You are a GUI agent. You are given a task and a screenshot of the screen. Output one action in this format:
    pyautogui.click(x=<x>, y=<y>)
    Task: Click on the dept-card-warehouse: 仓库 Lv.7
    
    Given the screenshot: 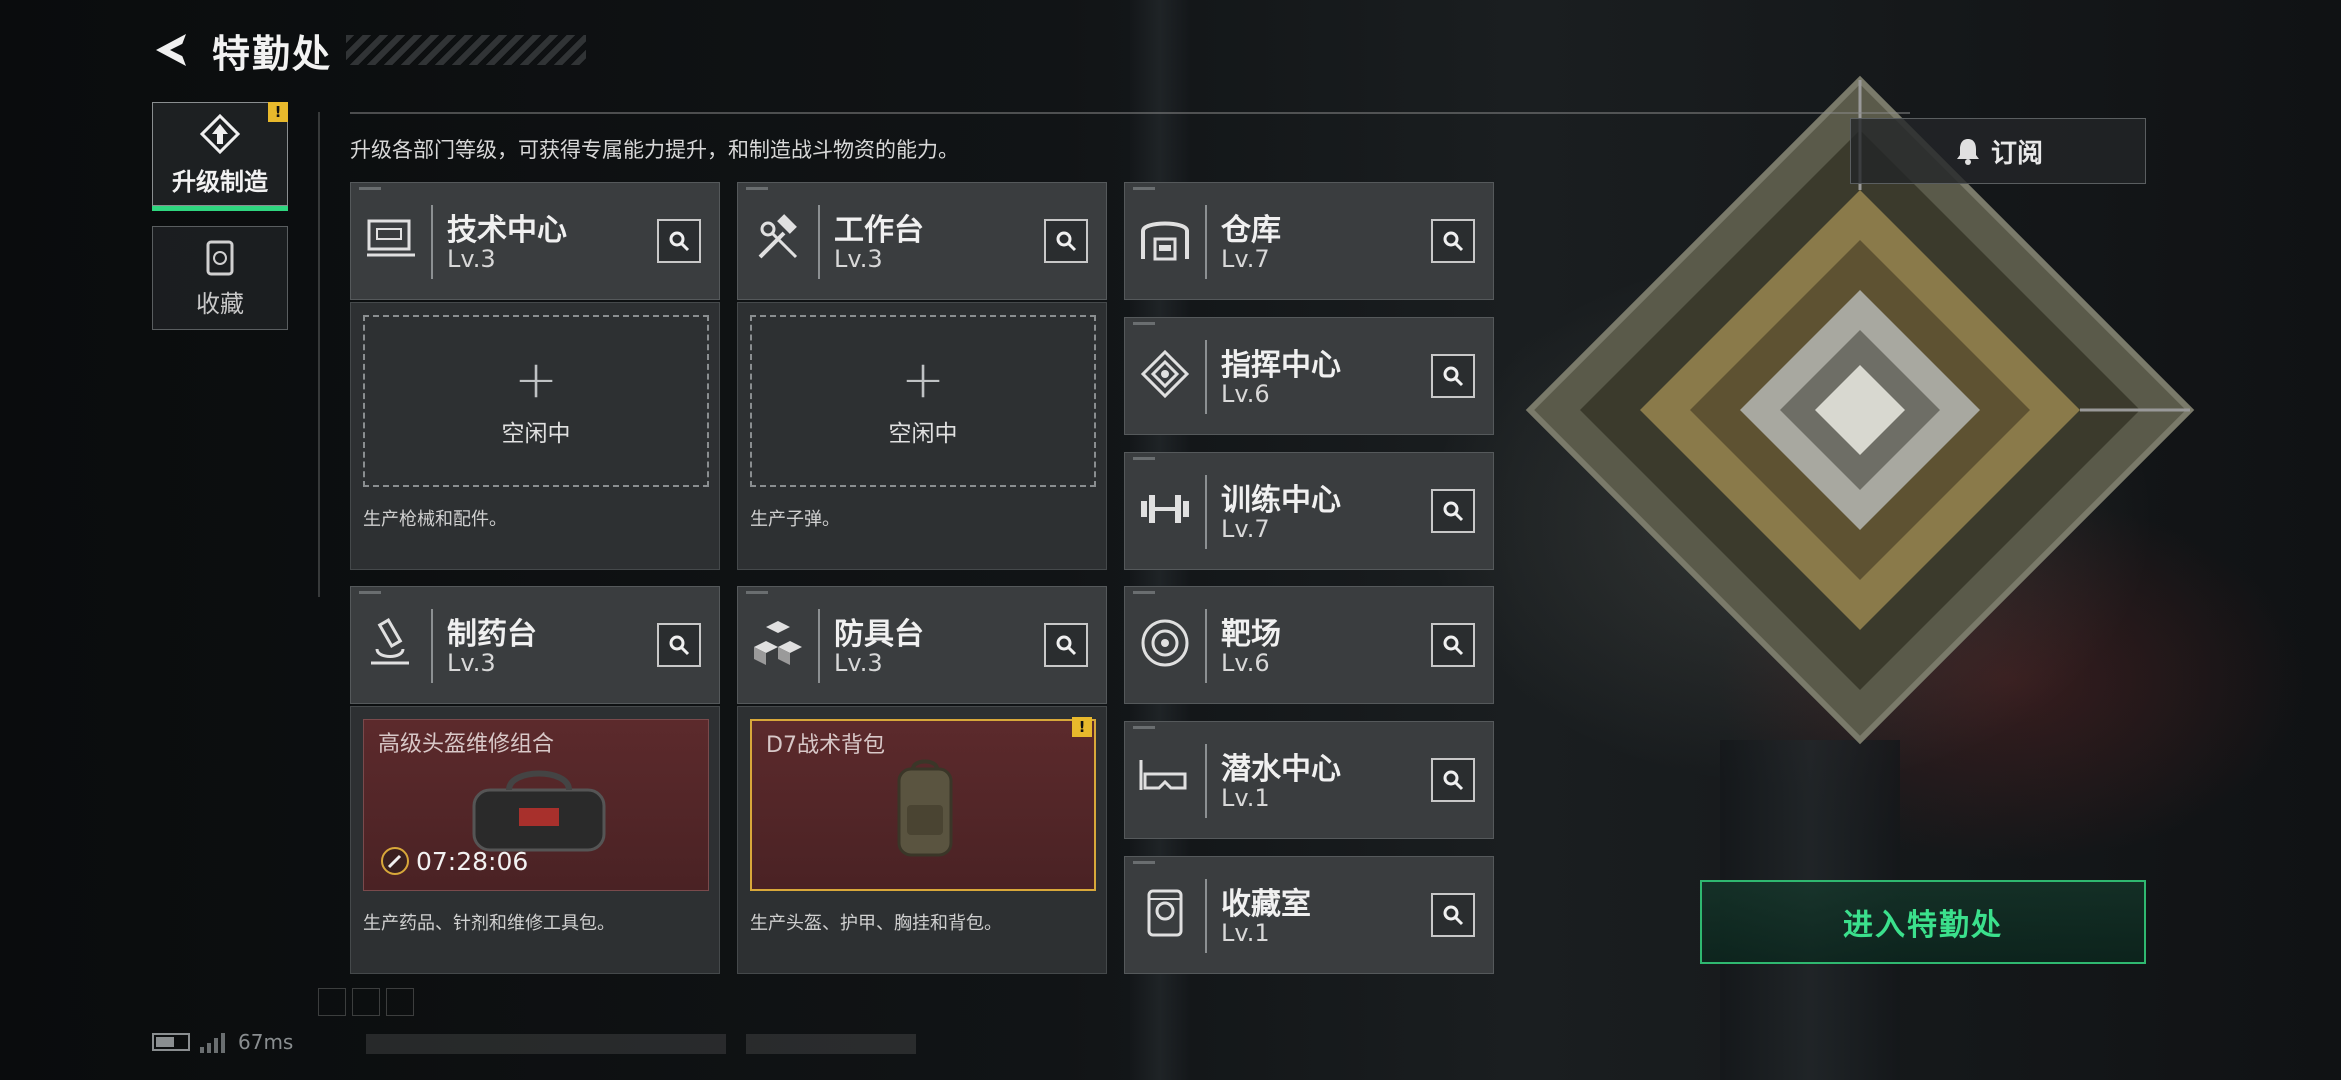 What is the action you would take?
    pyautogui.click(x=1309, y=241)
    